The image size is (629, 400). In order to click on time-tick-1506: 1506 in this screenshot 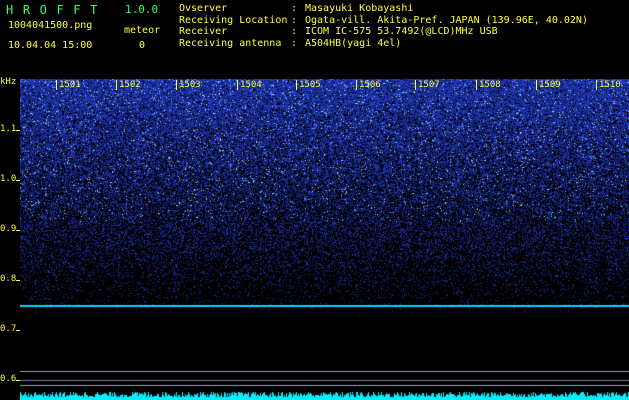, I will do `click(370, 85)`.